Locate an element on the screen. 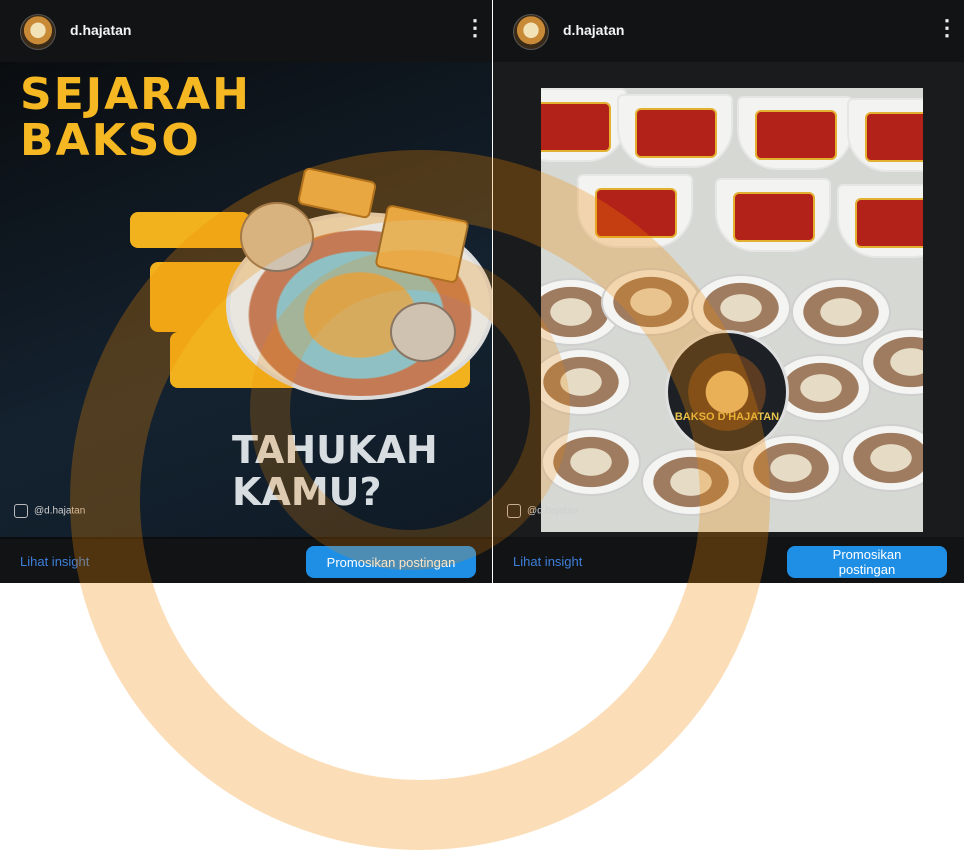 The width and height of the screenshot is (964, 850). subheadline-line-1: TAHUKAH is located at coordinates (335, 450).